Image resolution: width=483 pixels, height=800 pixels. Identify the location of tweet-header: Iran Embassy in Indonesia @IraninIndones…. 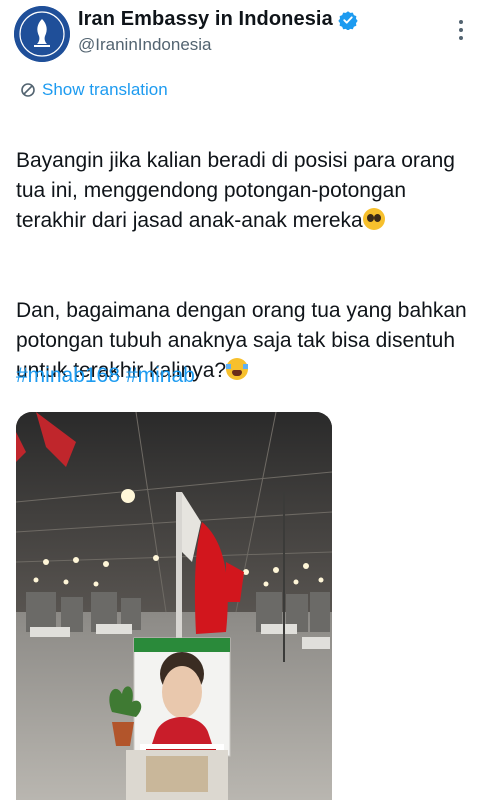
(244, 36).